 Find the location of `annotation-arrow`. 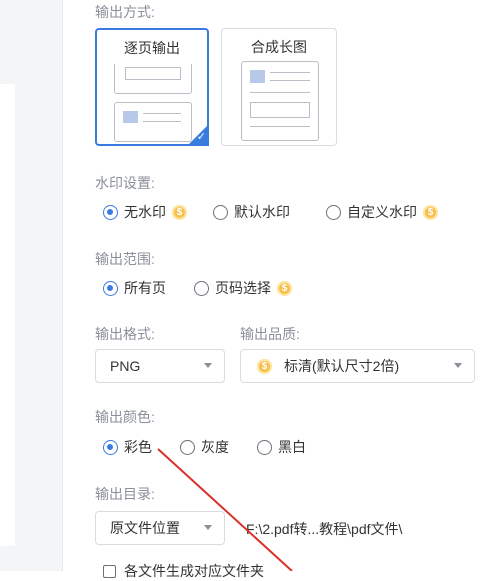

annotation-arrow is located at coordinates (225, 509).